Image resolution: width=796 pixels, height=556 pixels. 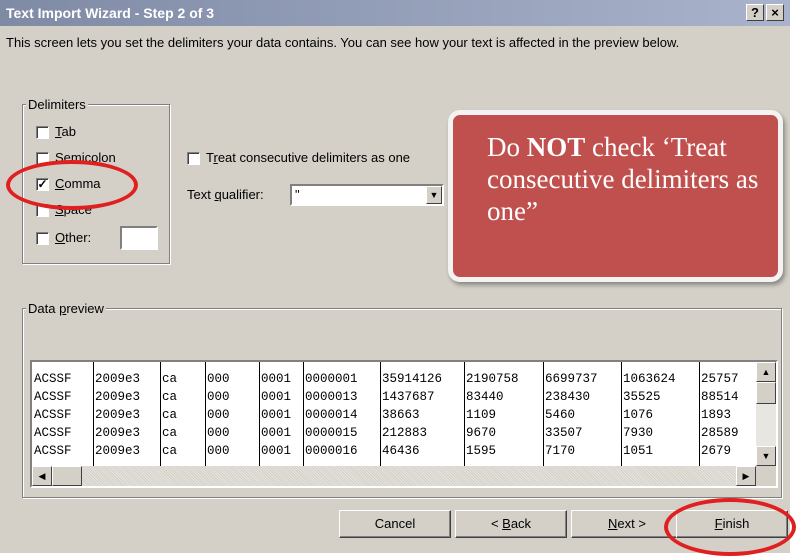 I want to click on horizontal-scrollbar: ◀ ▶, so click(x=394, y=476).